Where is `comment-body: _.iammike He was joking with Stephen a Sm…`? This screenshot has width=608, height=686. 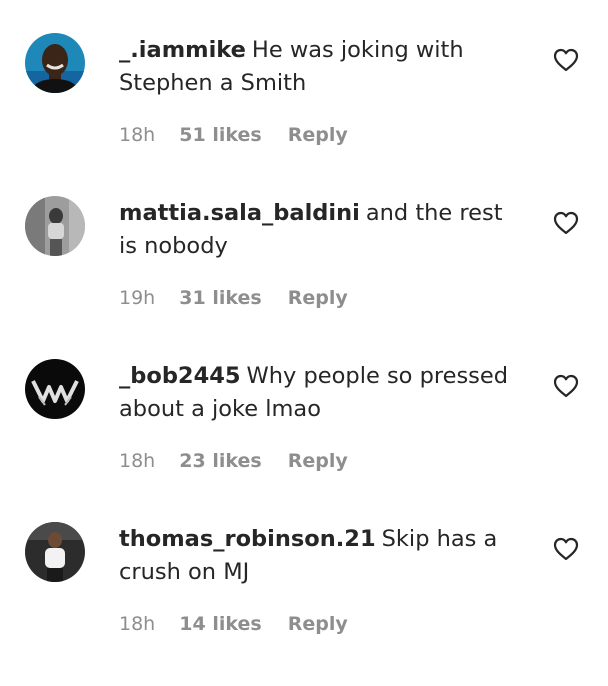
comment-body: _.iammike He was joking with Stephen a Sm… is located at coordinates (319, 67).